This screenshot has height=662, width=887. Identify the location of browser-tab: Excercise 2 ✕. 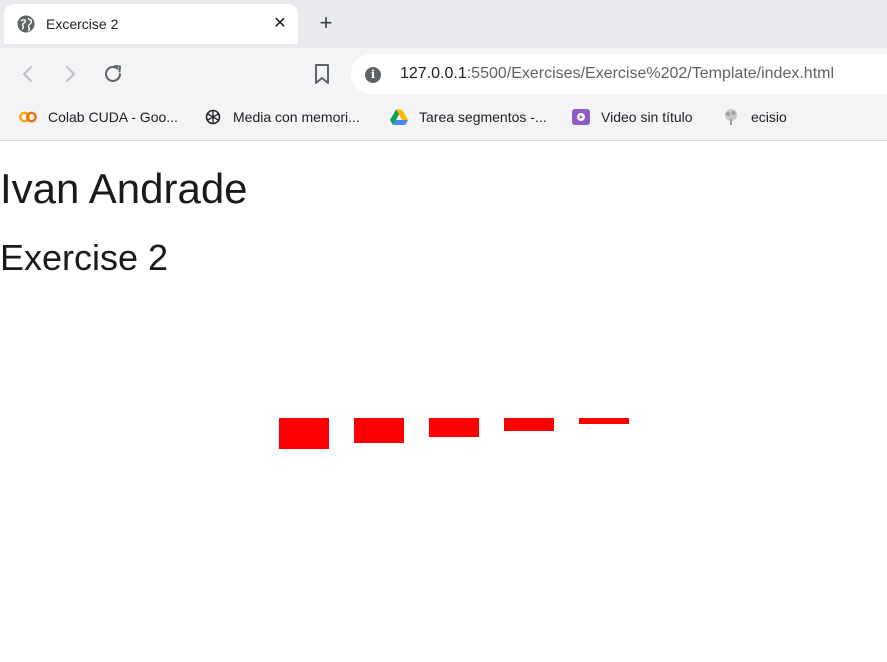
(151, 24).